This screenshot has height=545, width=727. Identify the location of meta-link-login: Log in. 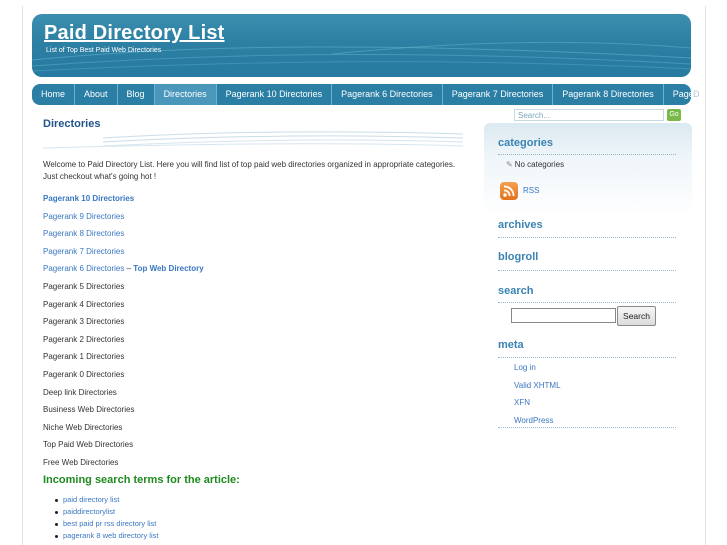
(537, 371).